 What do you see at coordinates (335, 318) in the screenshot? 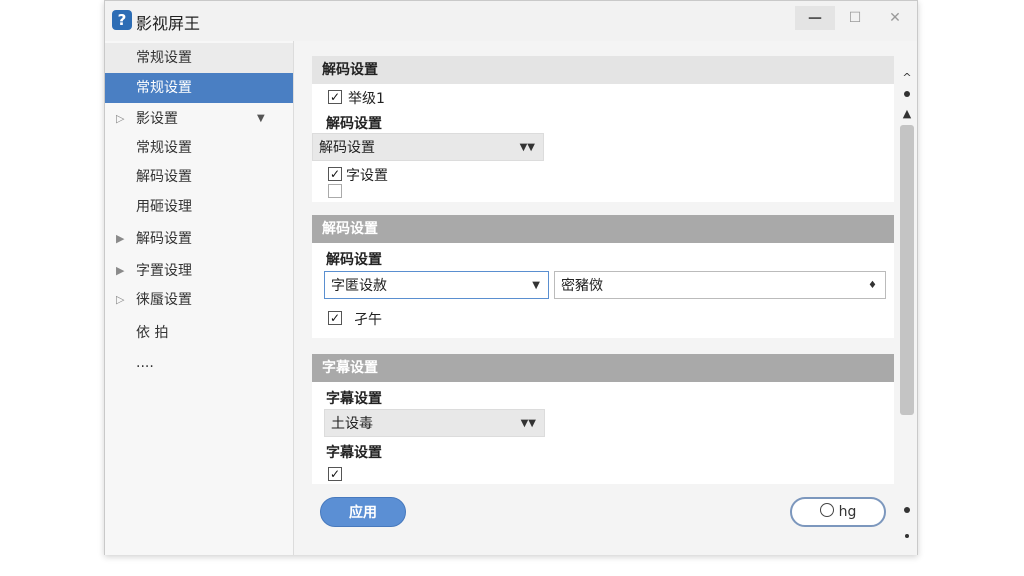
I see `checkbox-option: ✓` at bounding box center [335, 318].